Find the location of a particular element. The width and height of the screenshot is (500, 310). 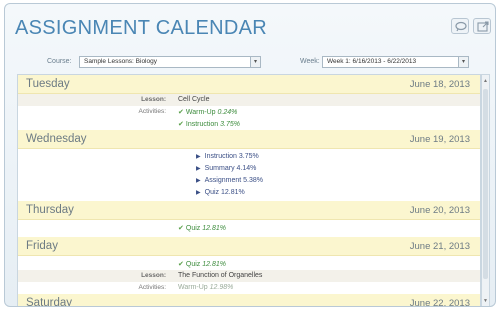

assignment-row: ▶ Instruction 3.75% is located at coordinates (249, 157).